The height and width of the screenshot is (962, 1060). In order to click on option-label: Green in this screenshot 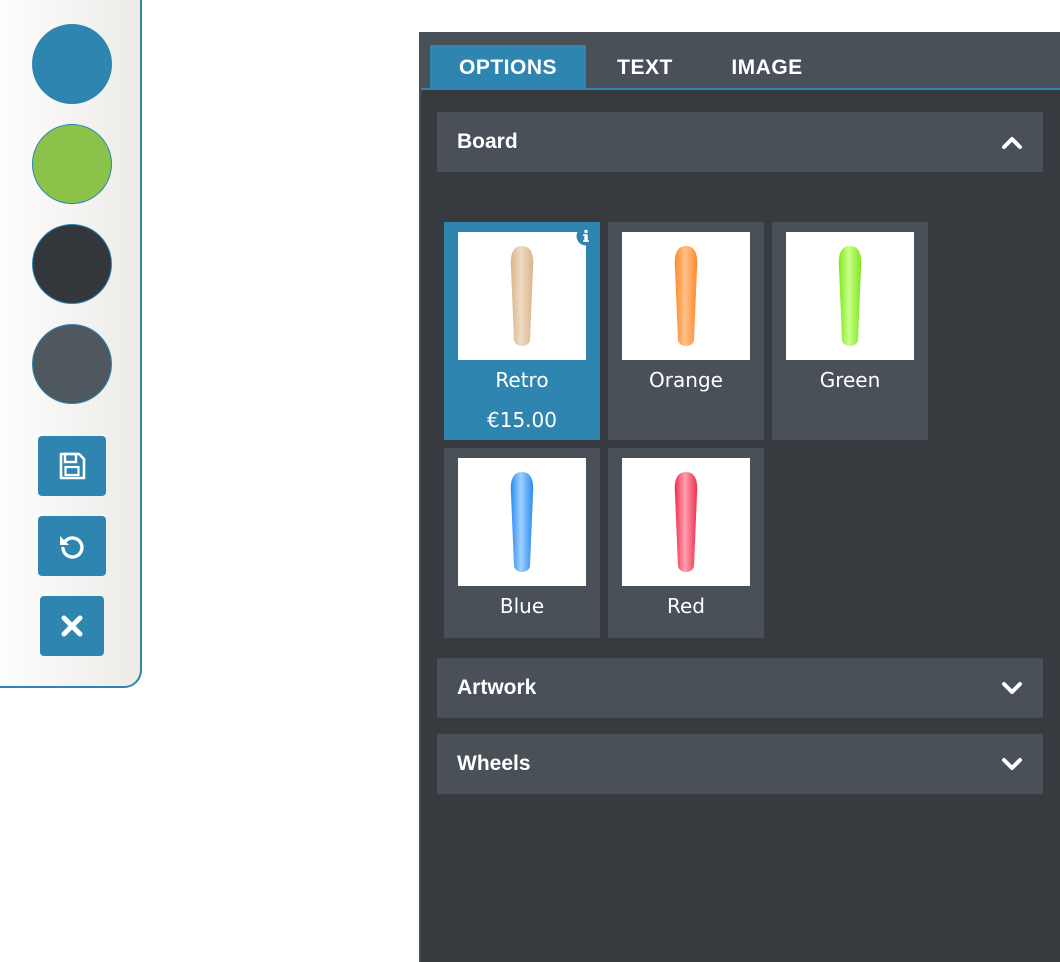, I will do `click(850, 380)`.